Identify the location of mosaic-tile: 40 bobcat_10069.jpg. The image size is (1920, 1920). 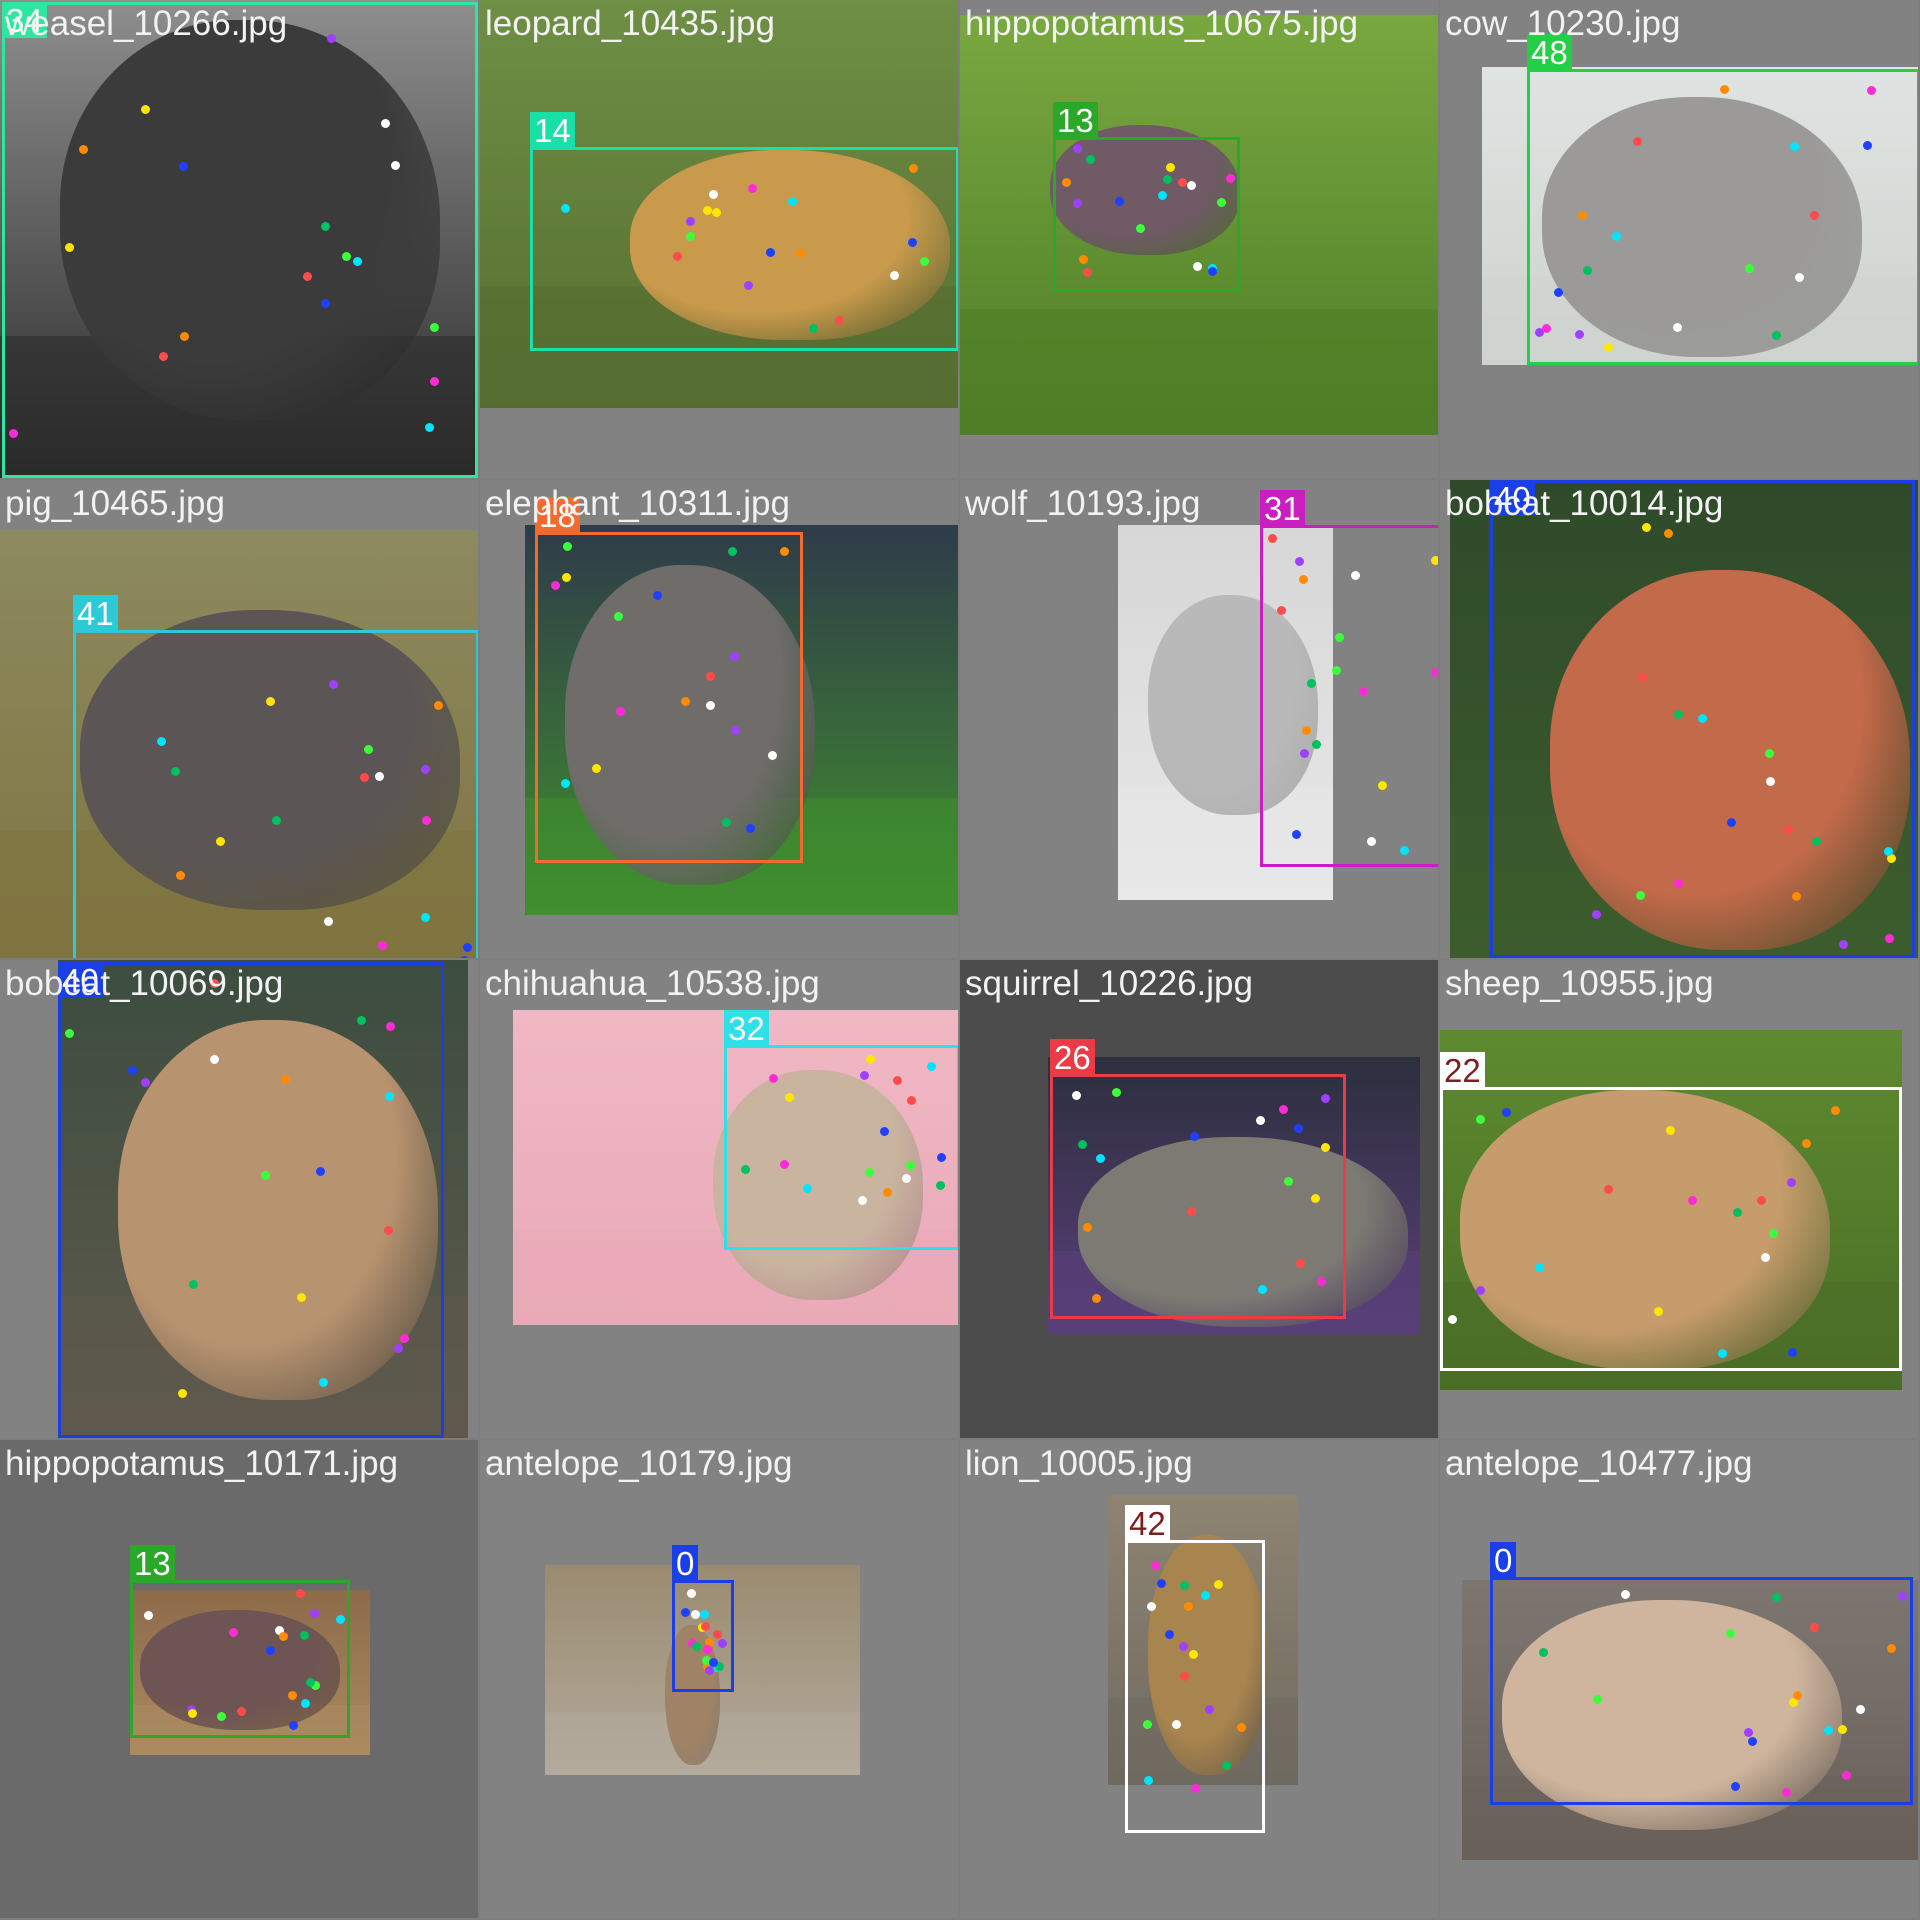
(239, 1199).